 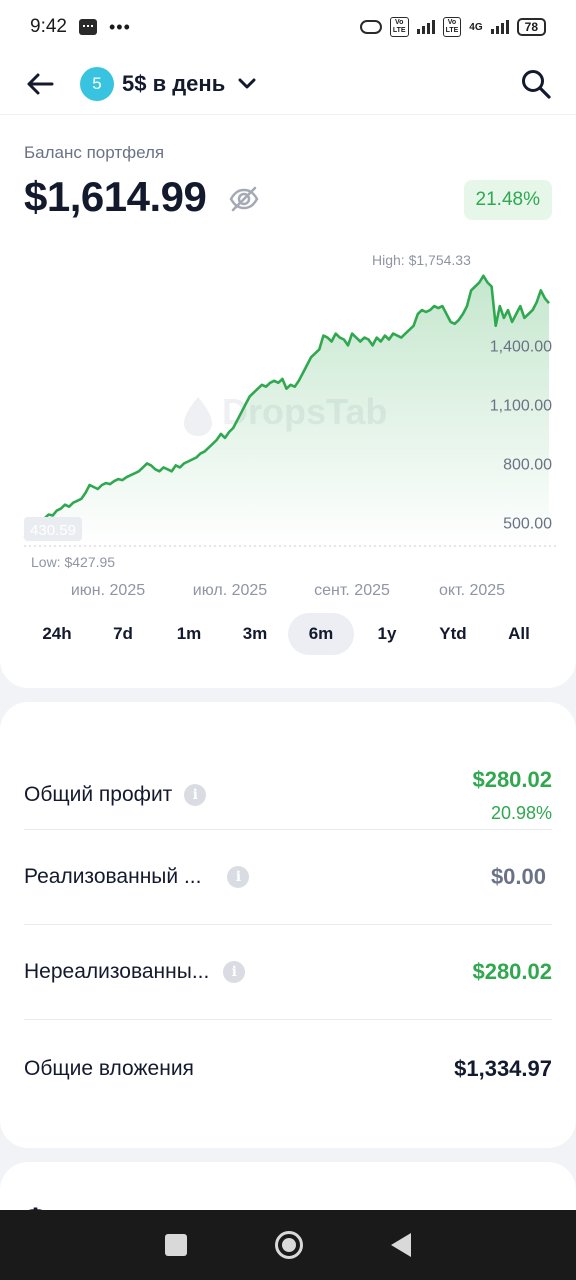 I want to click on home-icon, so click(x=289, y=1245).